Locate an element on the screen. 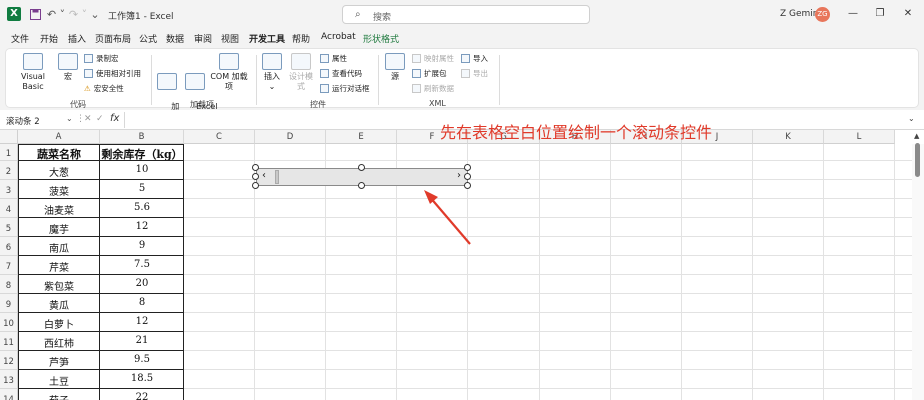  annotation-text: 先在表格空白位置绘制一个滚动条控件 is located at coordinates (576, 132).